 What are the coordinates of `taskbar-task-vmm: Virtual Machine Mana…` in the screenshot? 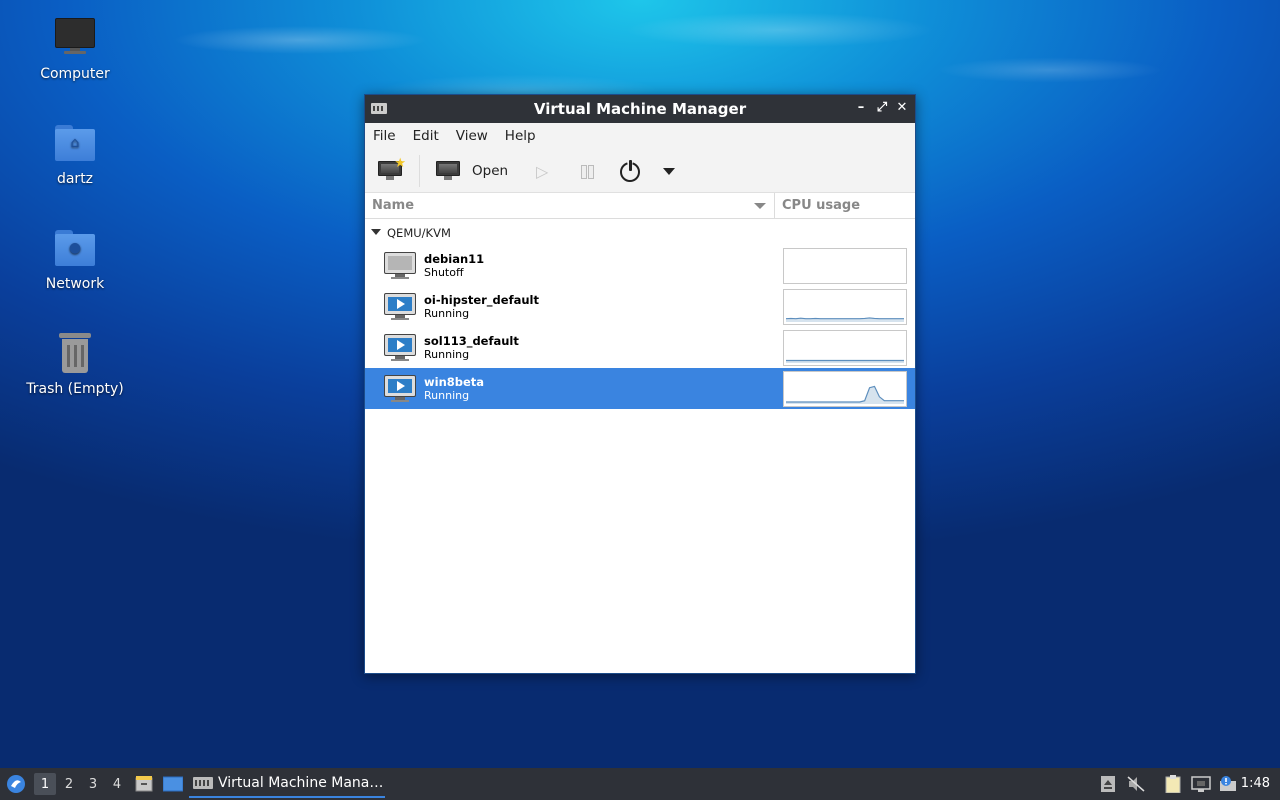 It's located at (287, 784).